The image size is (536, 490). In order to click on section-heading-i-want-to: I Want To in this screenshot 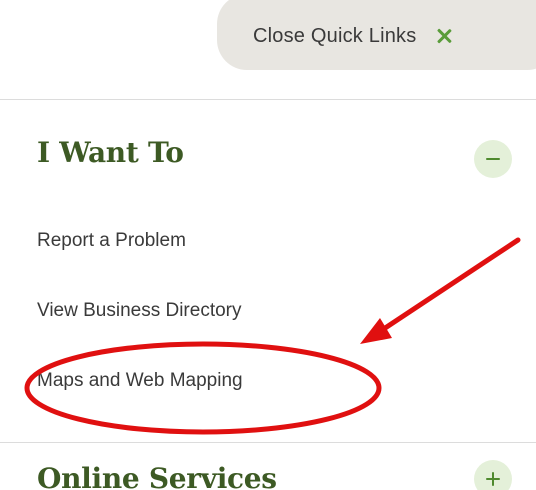, I will do `click(110, 152)`.